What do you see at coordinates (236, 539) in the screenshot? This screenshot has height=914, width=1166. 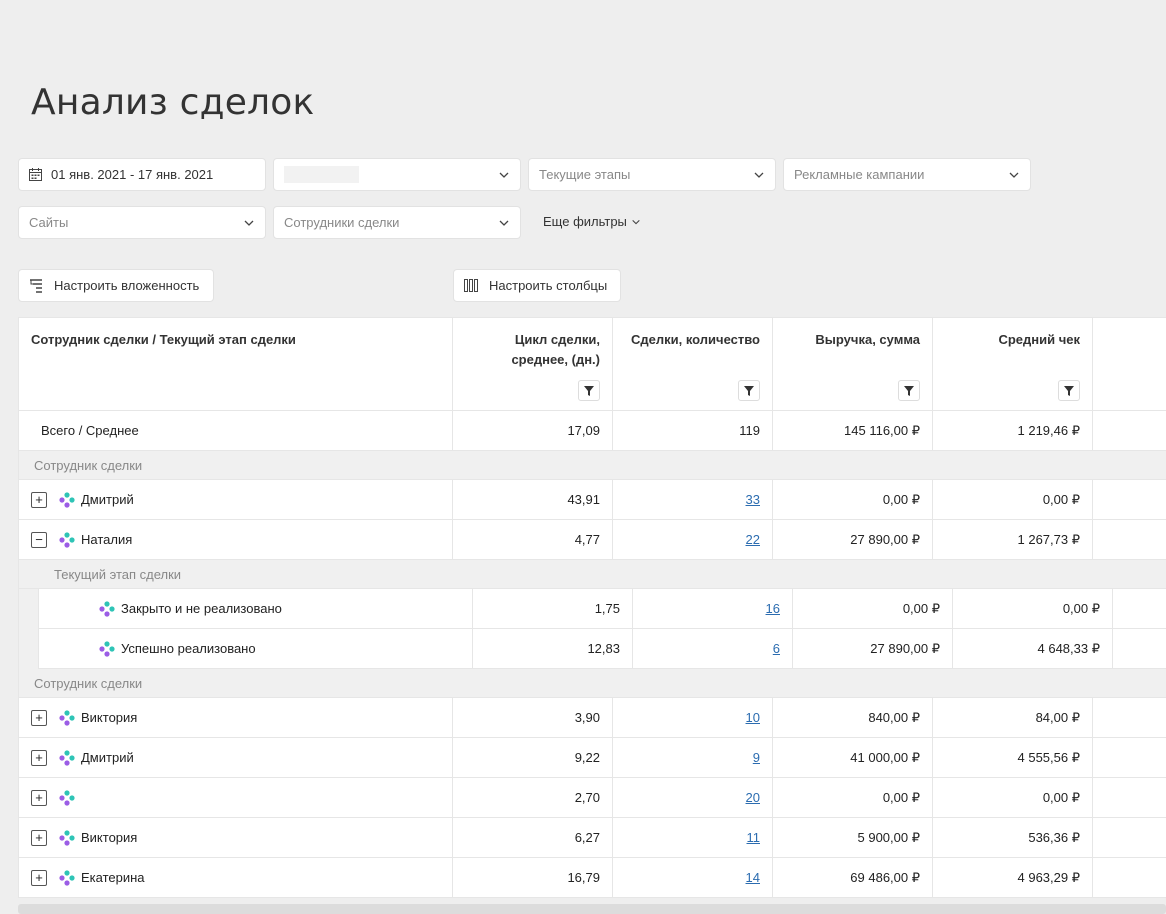 I see `row-label-cell: − Наталия` at bounding box center [236, 539].